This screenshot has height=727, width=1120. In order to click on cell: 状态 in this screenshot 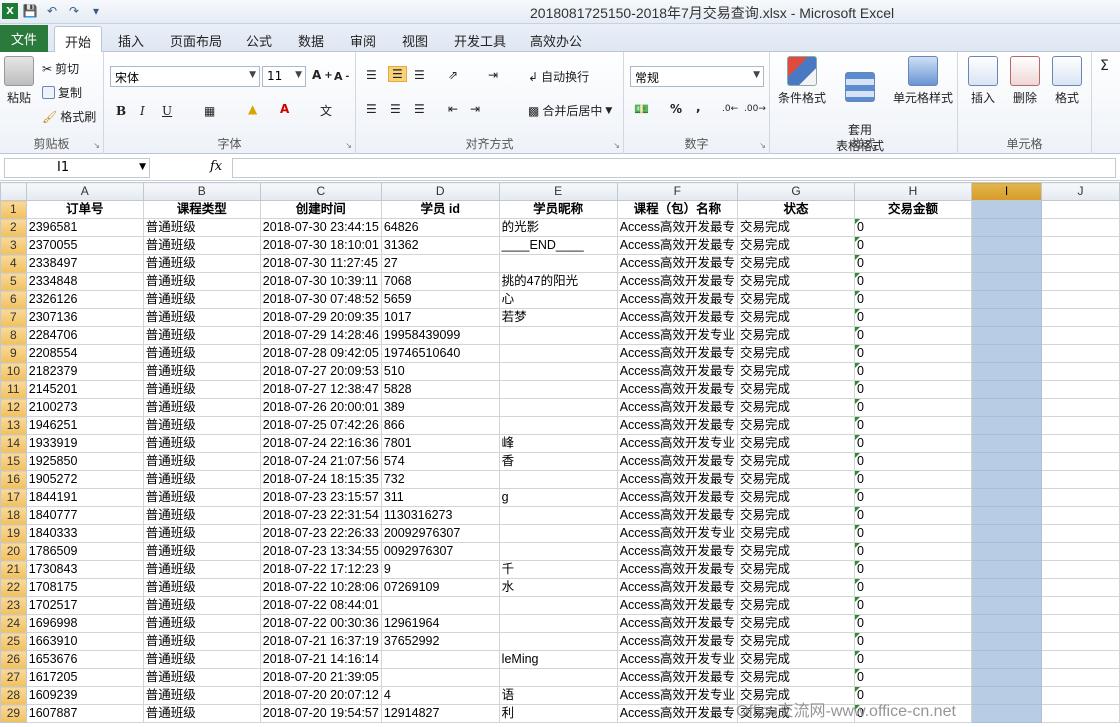, I will do `click(796, 209)`.